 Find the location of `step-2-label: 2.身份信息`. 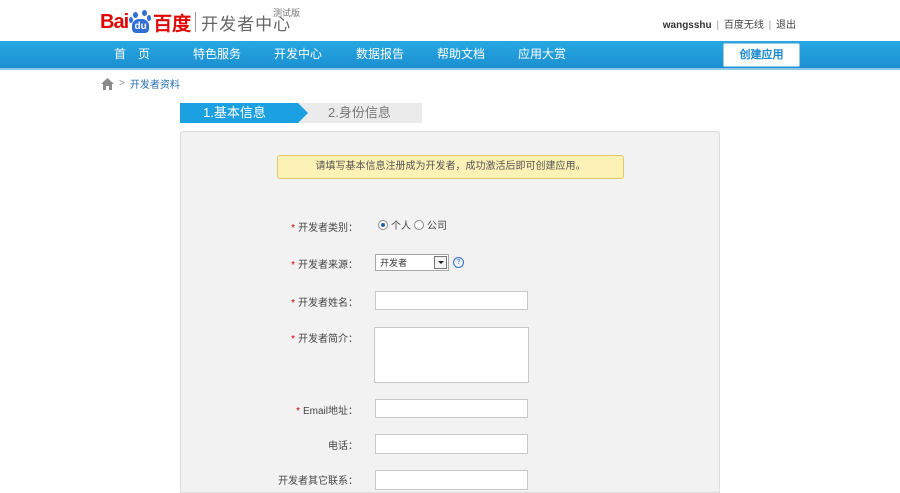

step-2-label: 2.身份信息 is located at coordinates (359, 112).